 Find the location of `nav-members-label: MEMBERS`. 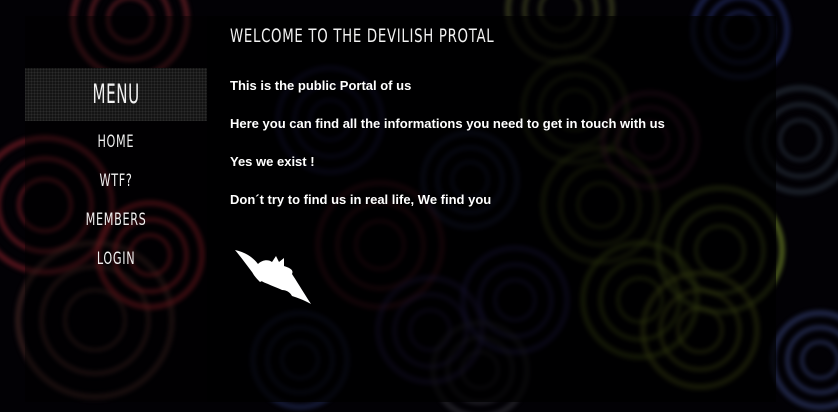

nav-members-label: MEMBERS is located at coordinates (116, 220).